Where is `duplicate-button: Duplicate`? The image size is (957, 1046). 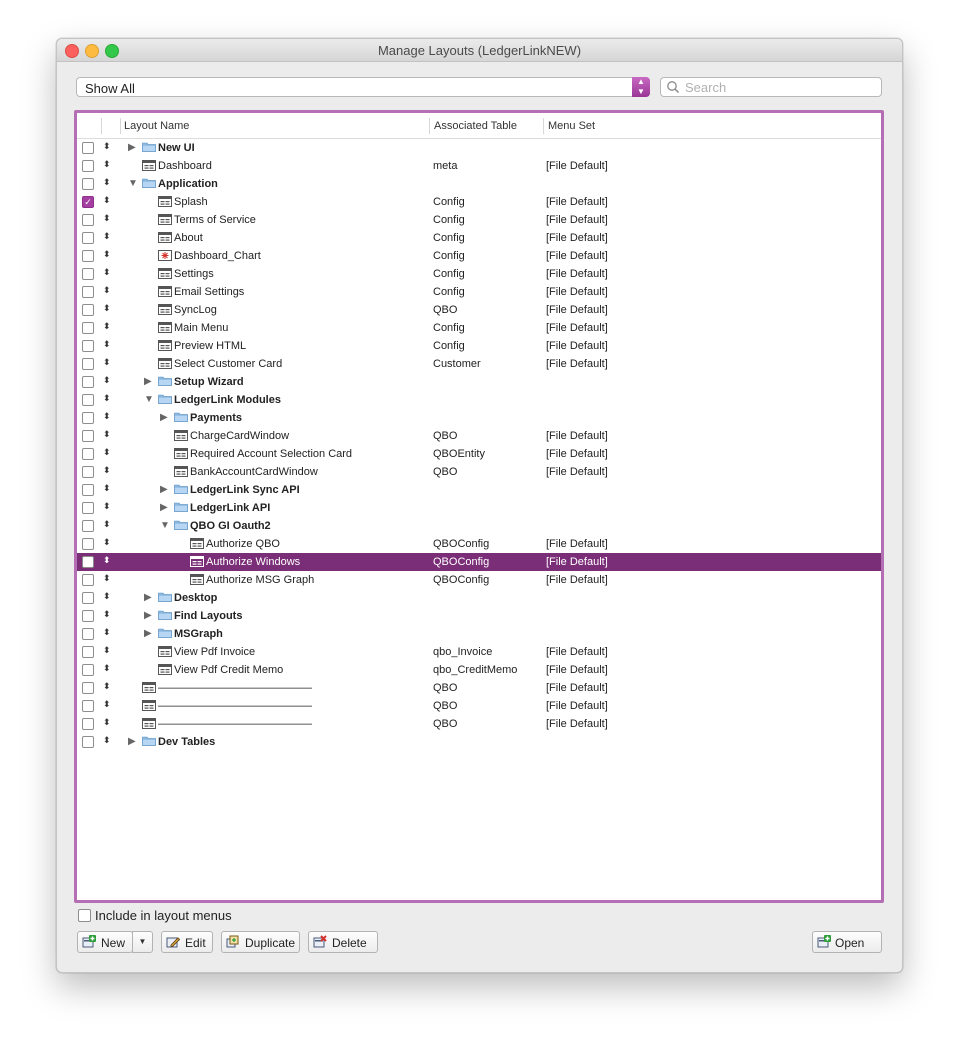
duplicate-button: Duplicate is located at coordinates (260, 942).